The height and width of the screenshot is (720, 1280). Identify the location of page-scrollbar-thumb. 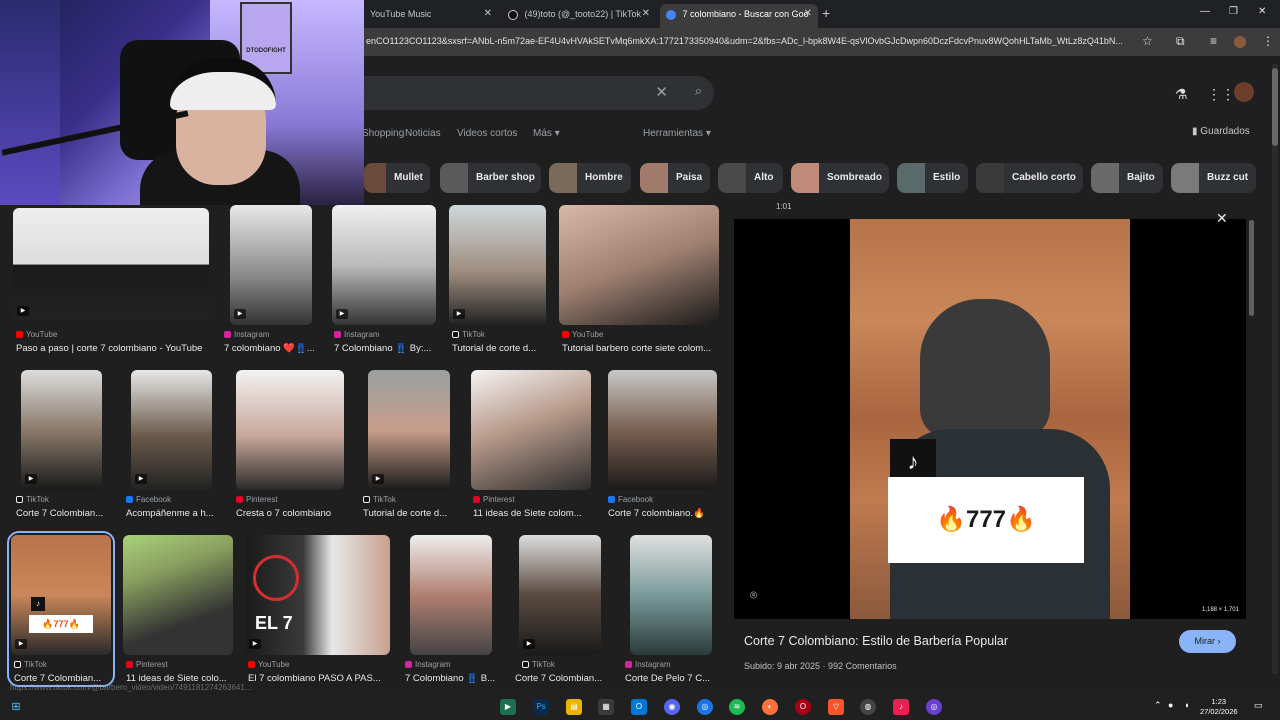
(1275, 107).